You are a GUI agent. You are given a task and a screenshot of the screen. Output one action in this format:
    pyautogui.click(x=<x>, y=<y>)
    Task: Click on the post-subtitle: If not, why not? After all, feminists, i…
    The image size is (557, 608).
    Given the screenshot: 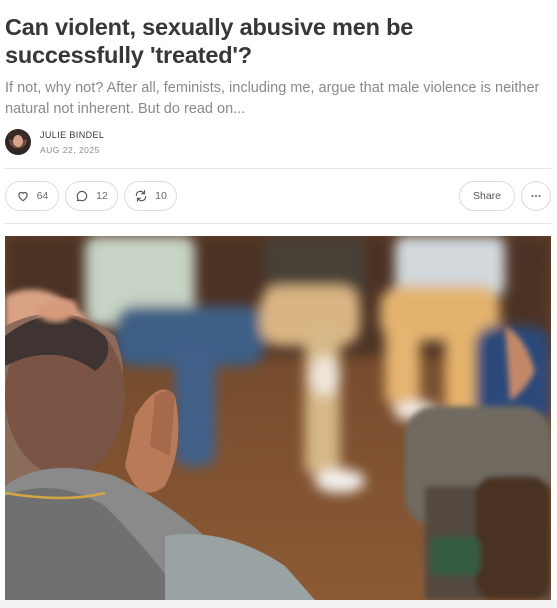 What is the action you would take?
    pyautogui.click(x=272, y=98)
    